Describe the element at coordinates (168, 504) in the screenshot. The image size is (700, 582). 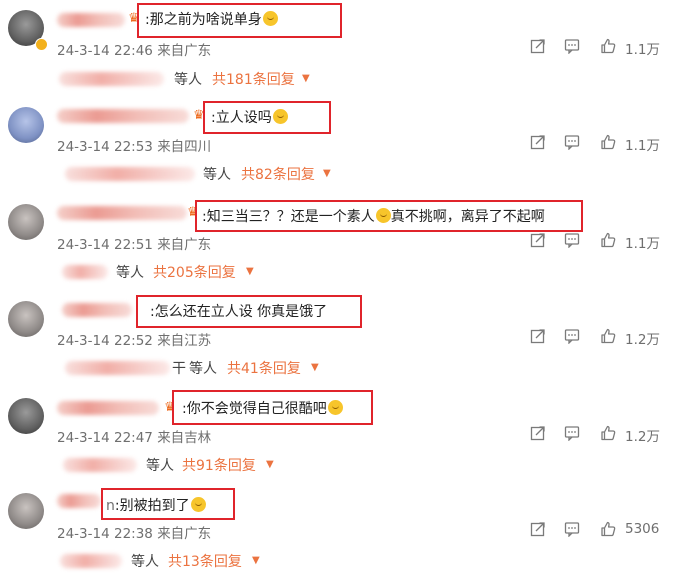
I see `comment-highlight-box: n:别被拍到了` at that location.